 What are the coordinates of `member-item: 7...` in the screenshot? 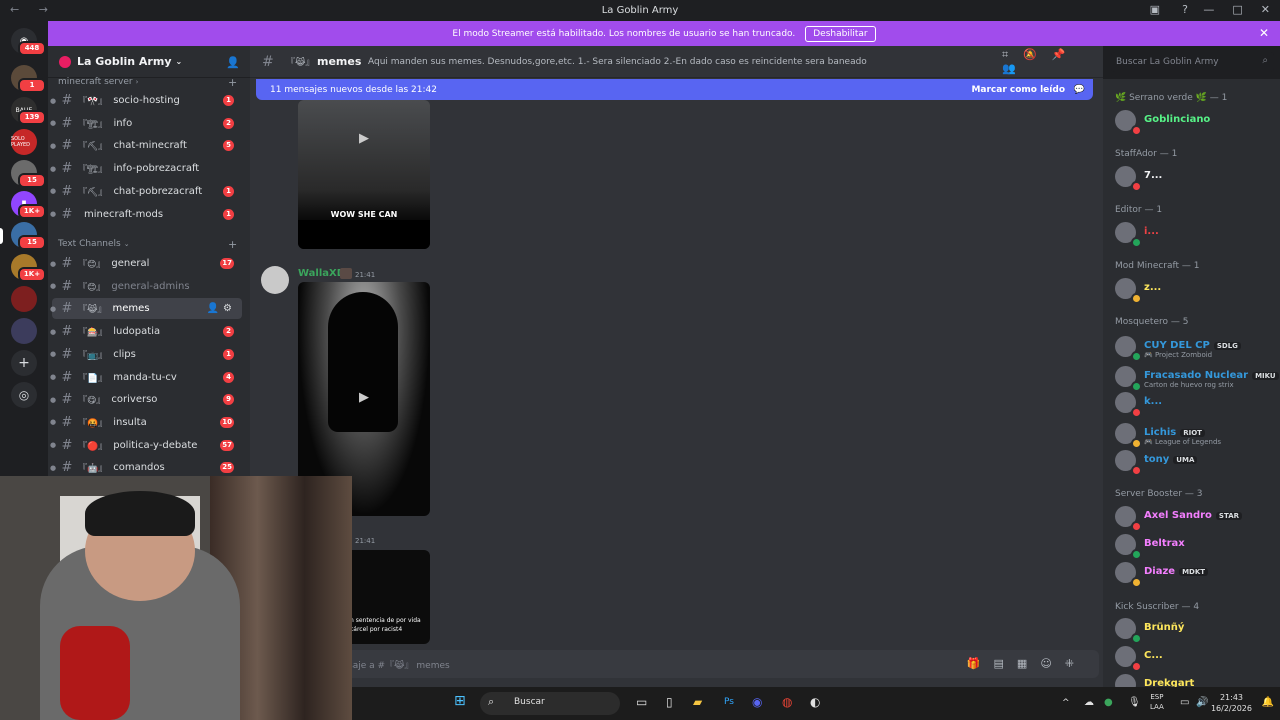 It's located at (1195, 178).